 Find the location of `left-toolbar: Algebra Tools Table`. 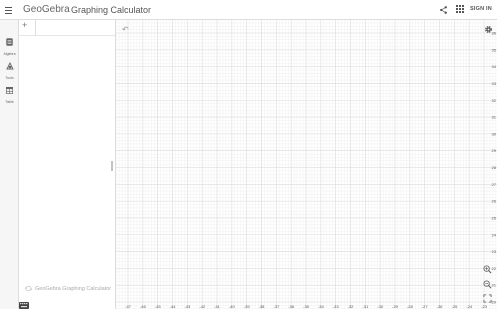

left-toolbar: Algebra Tools Table is located at coordinates (9, 164).